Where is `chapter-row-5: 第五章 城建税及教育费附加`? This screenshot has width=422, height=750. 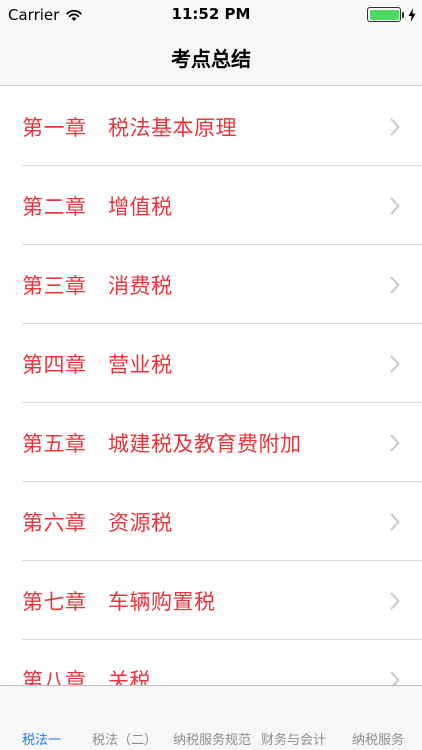
chapter-row-5: 第五章 城建税及教育费附加 is located at coordinates (211, 442).